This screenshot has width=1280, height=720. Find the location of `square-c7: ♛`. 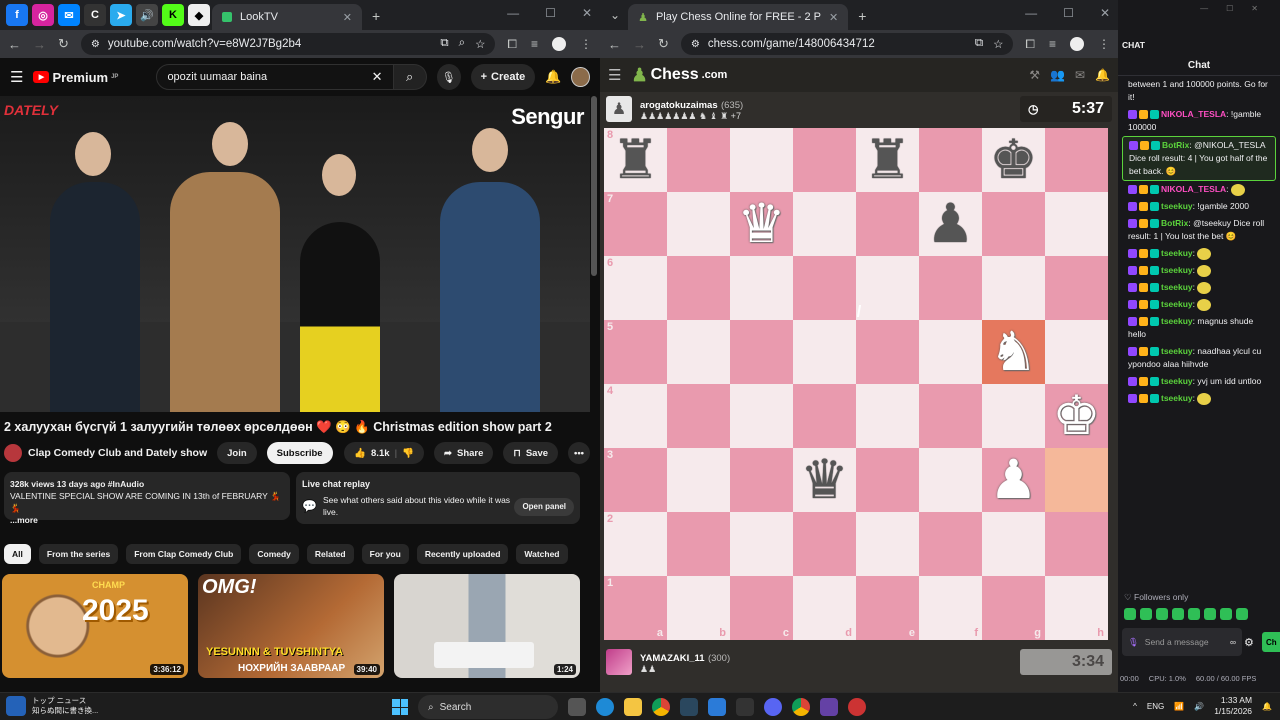

square-c7: ♛ is located at coordinates (761, 224).